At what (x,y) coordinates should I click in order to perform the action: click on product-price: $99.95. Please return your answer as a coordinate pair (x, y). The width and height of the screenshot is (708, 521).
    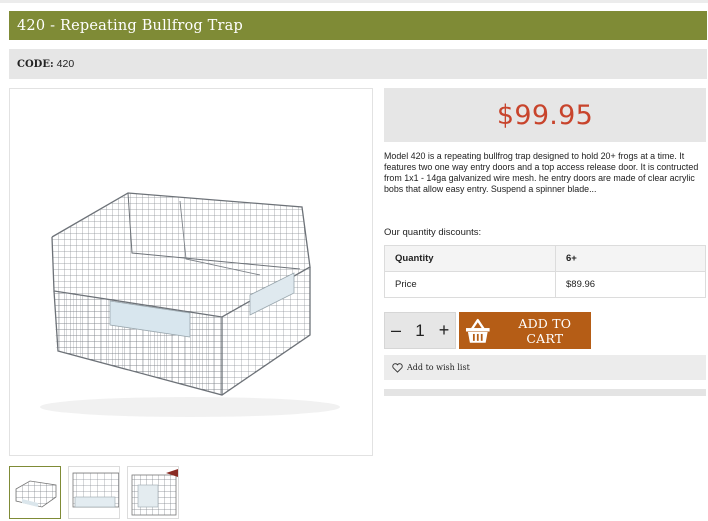
    Looking at the image, I should click on (545, 115).